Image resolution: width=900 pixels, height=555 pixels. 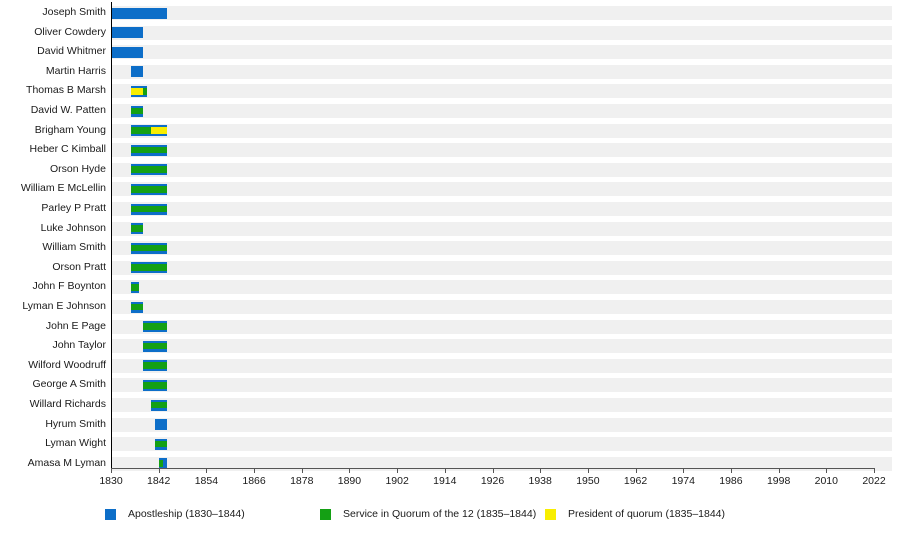 I want to click on timeline-row: Heber C Kimball, so click(x=450, y=150).